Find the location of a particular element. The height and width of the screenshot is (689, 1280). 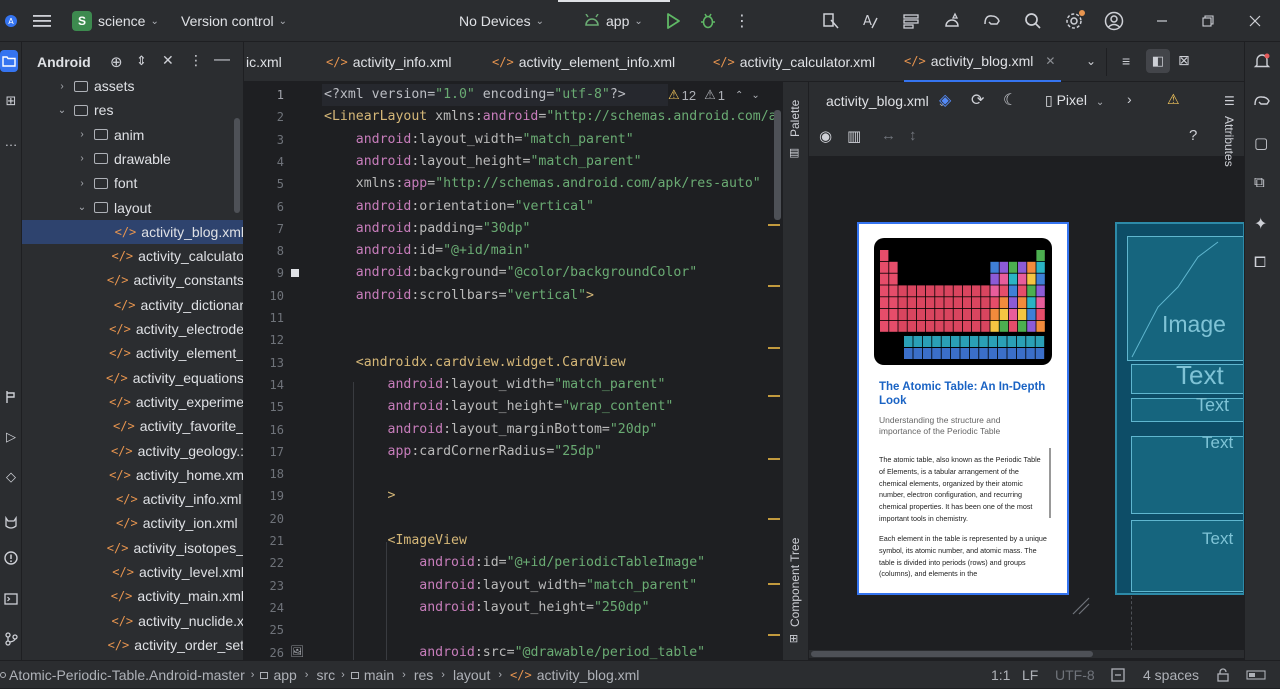

project-view-selector: Android is located at coordinates (64, 62).